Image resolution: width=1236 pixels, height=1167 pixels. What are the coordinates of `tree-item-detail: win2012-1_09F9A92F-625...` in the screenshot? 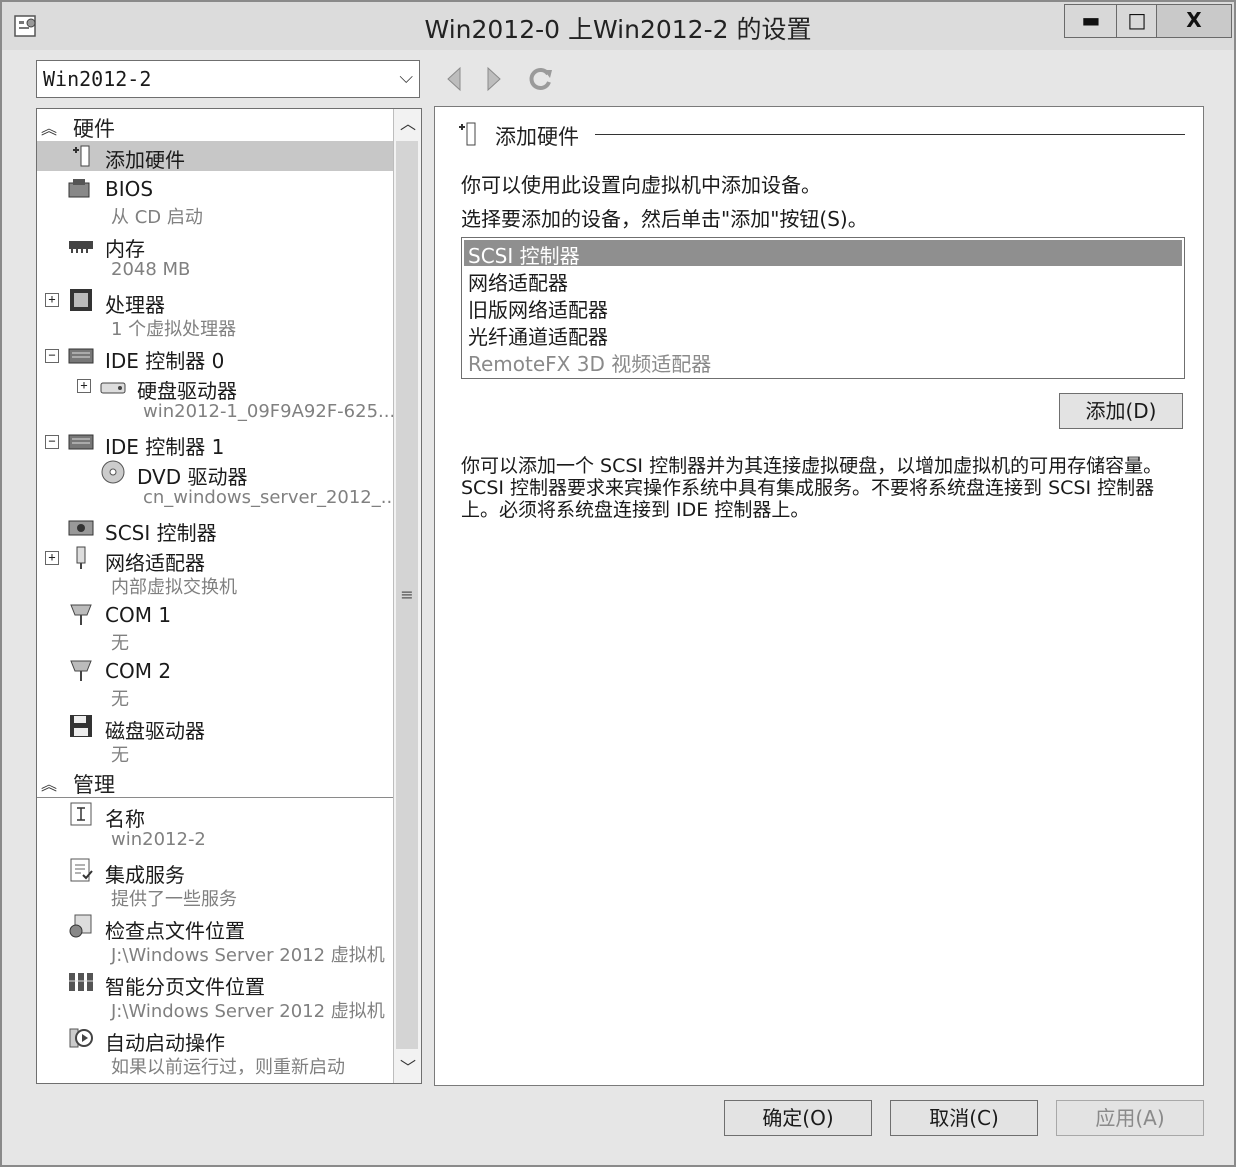 It's located at (269, 411).